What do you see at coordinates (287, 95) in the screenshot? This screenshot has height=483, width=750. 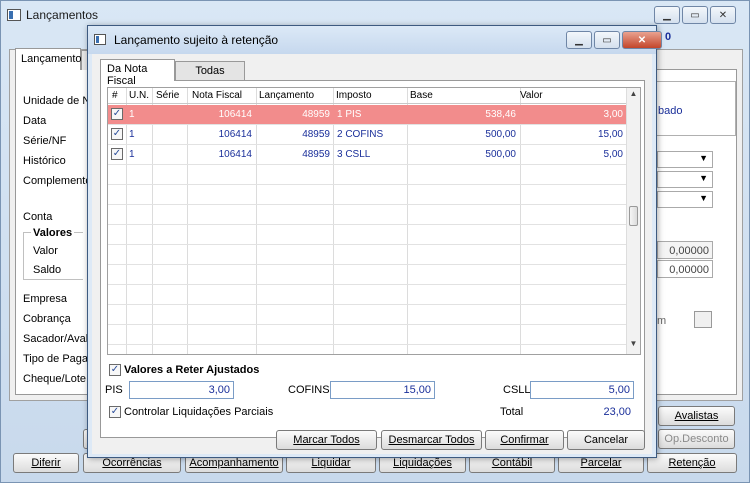 I see `col-header-lancamento: Lançamento` at bounding box center [287, 95].